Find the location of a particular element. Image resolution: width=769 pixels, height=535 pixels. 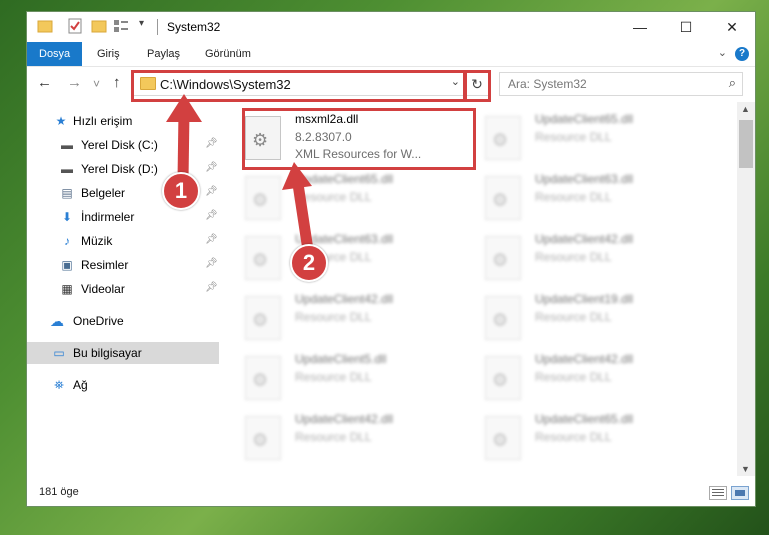

step-2-badge: 2 is located at coordinates (309, 263).